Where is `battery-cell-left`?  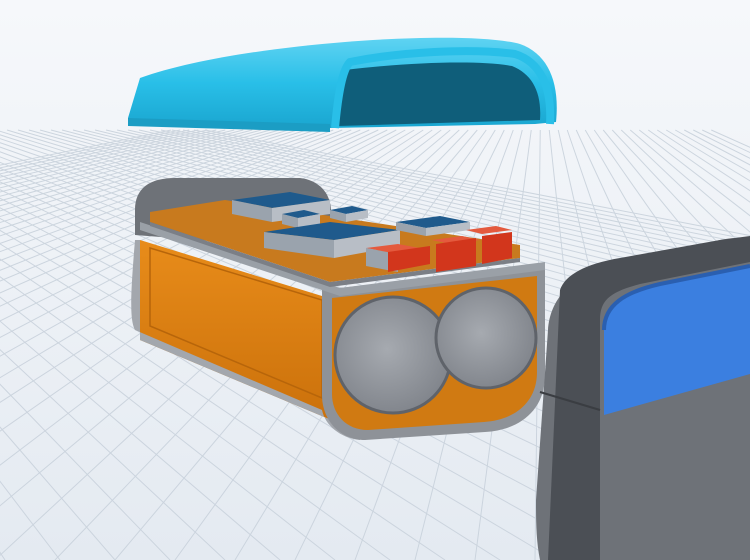 battery-cell-left is located at coordinates (393, 355).